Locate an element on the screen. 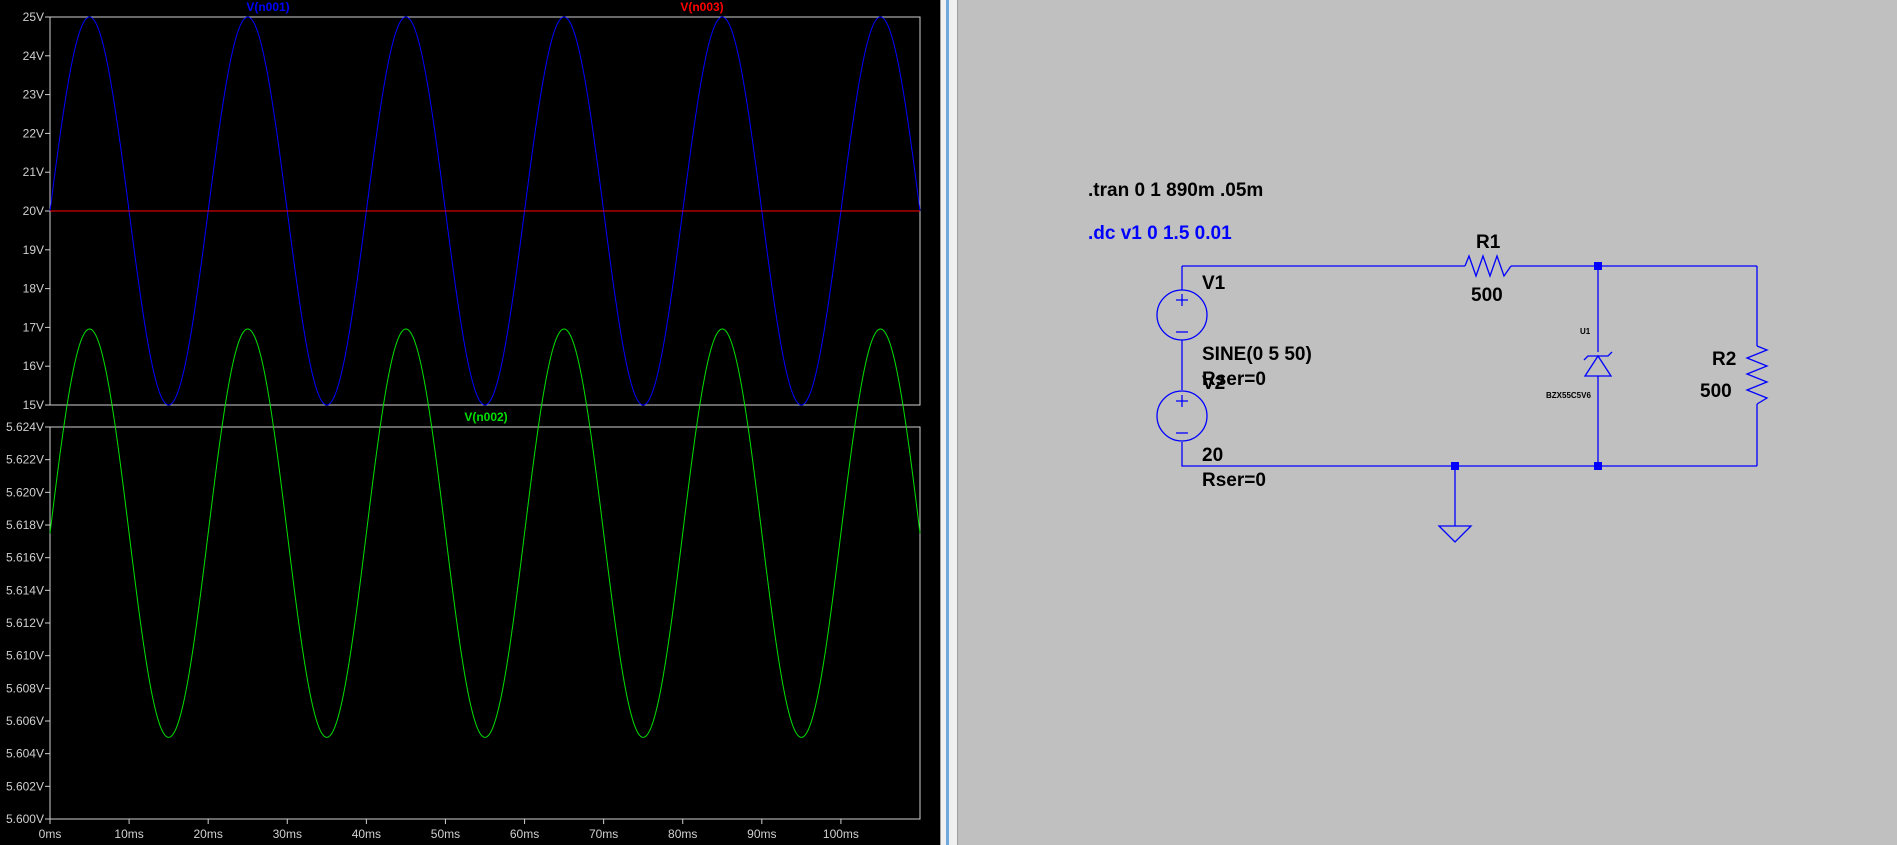 This screenshot has width=1897, height=845. pane-splitter is located at coordinates (949, 422).